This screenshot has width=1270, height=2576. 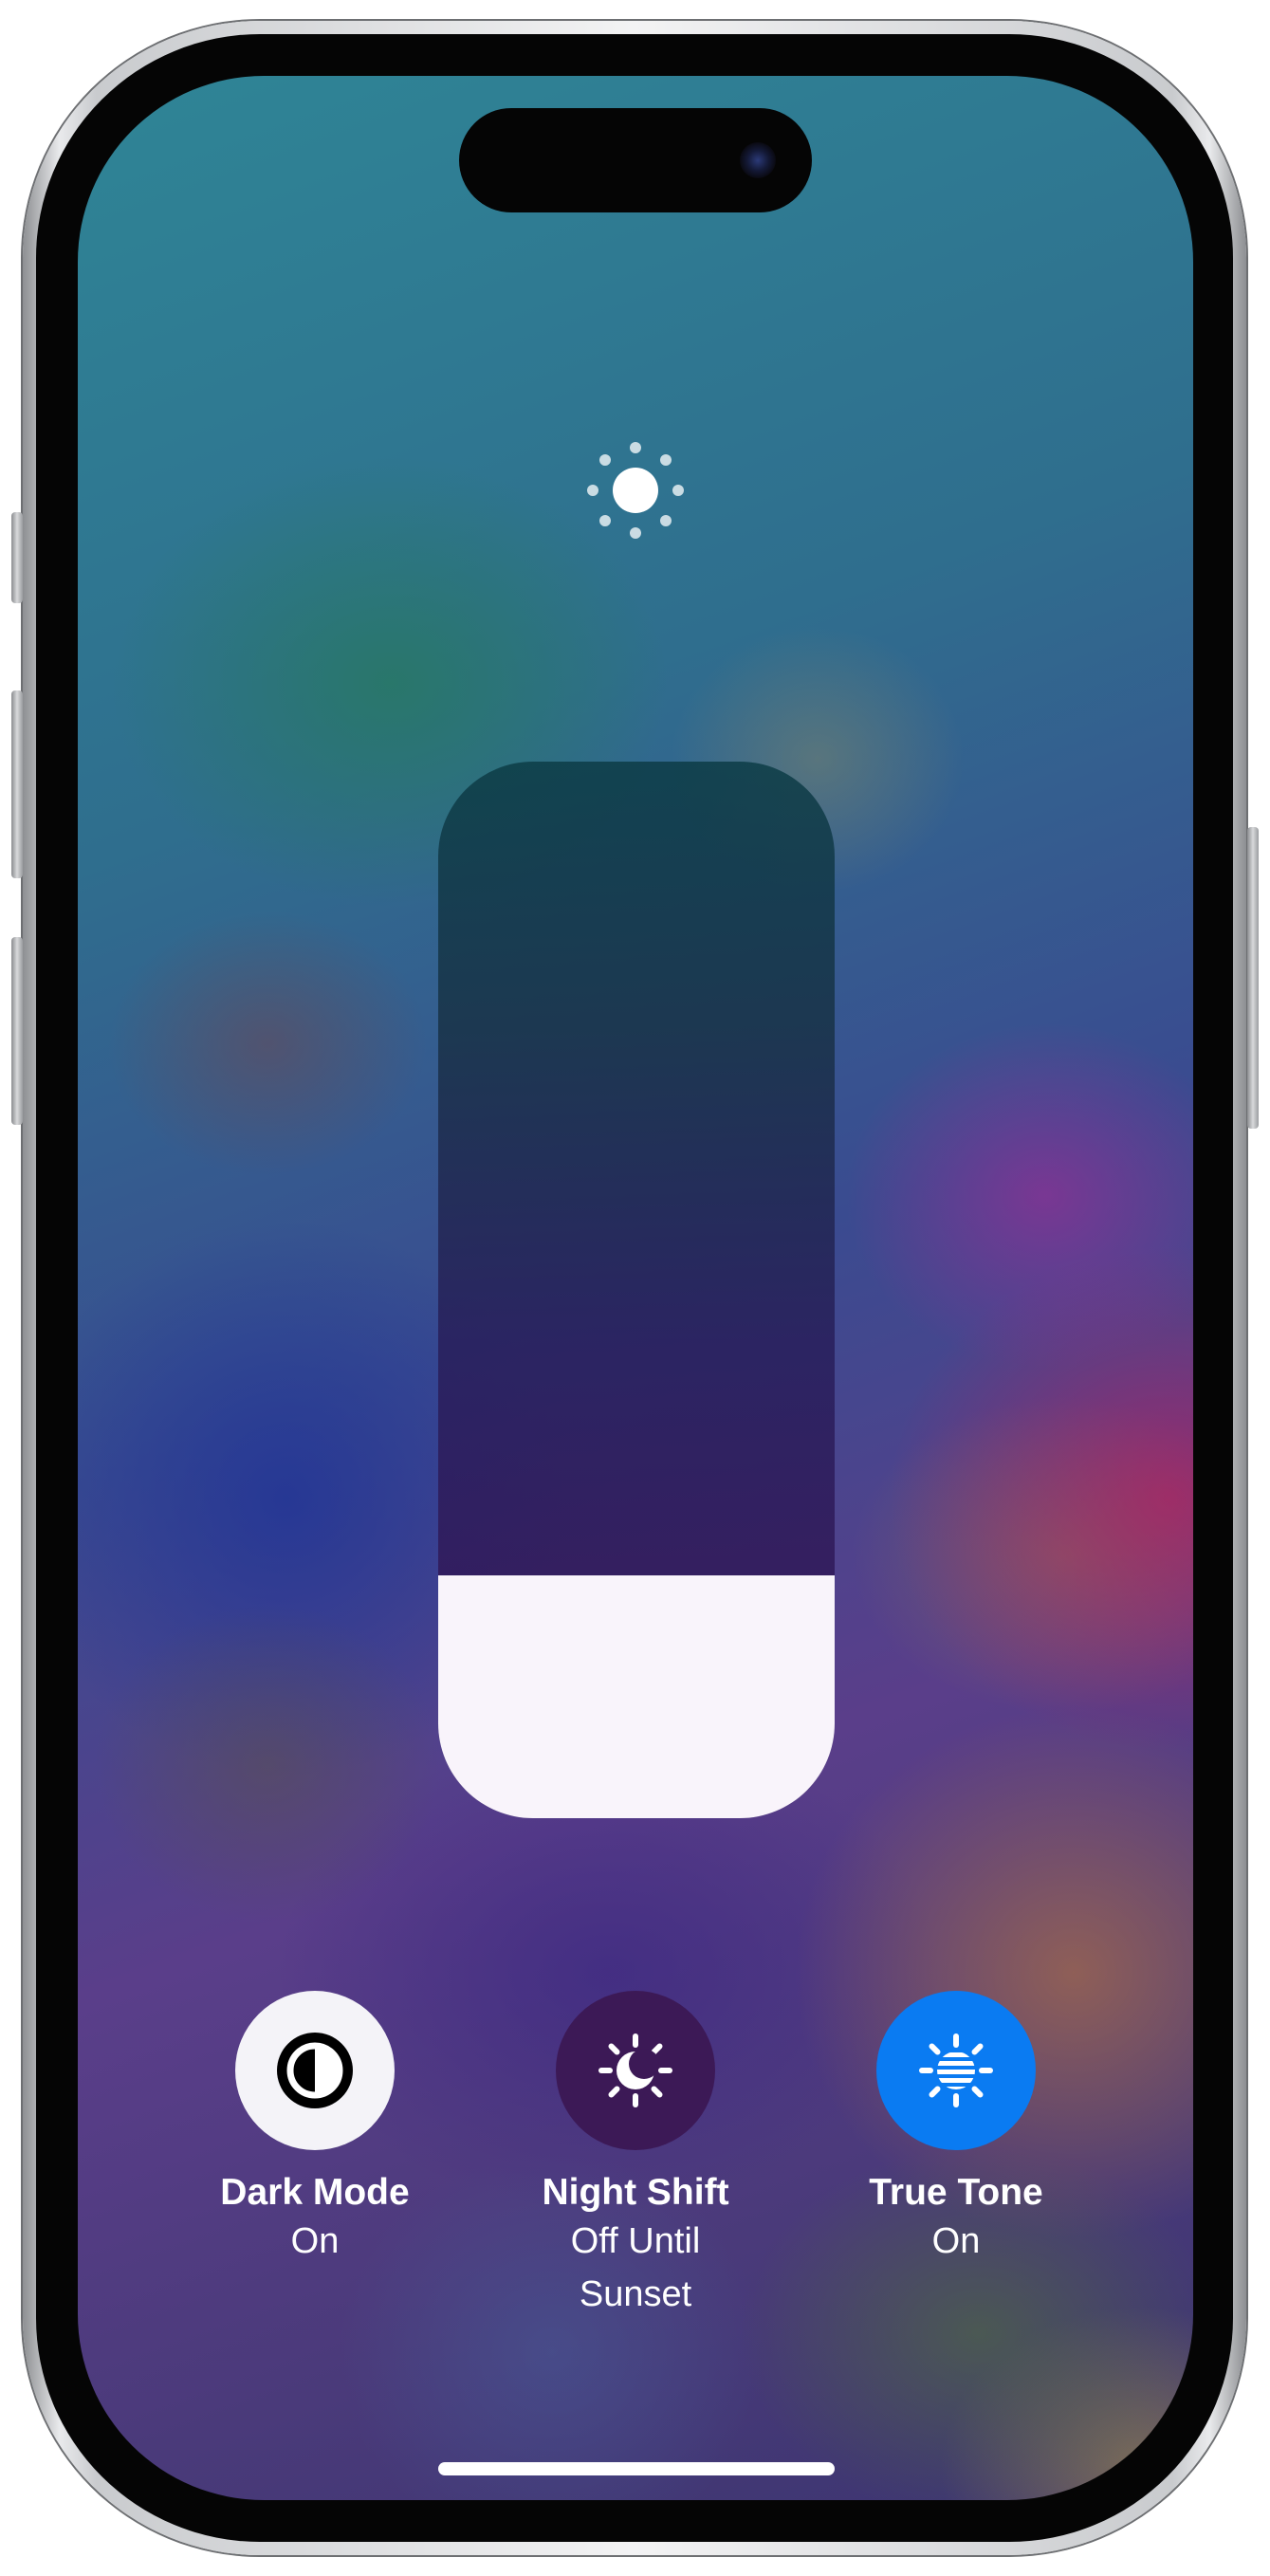 I want to click on dark-mode-status: On, so click(x=315, y=2241).